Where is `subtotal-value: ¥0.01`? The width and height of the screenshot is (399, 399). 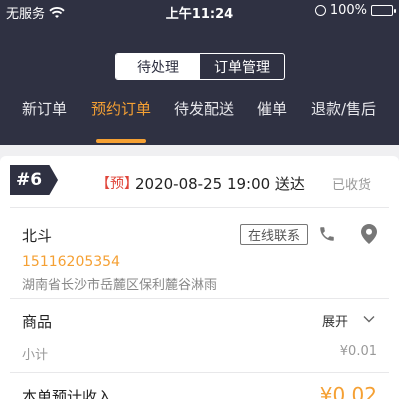 subtotal-value: ¥0.01 is located at coordinates (358, 351).